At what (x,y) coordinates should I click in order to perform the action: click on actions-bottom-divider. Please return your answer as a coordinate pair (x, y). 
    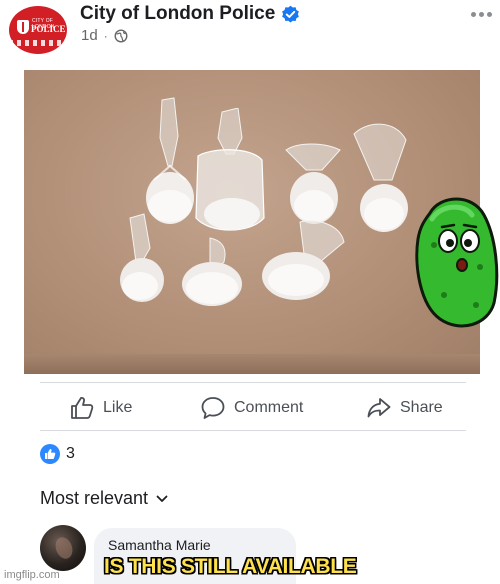
    Looking at the image, I should click on (253, 430).